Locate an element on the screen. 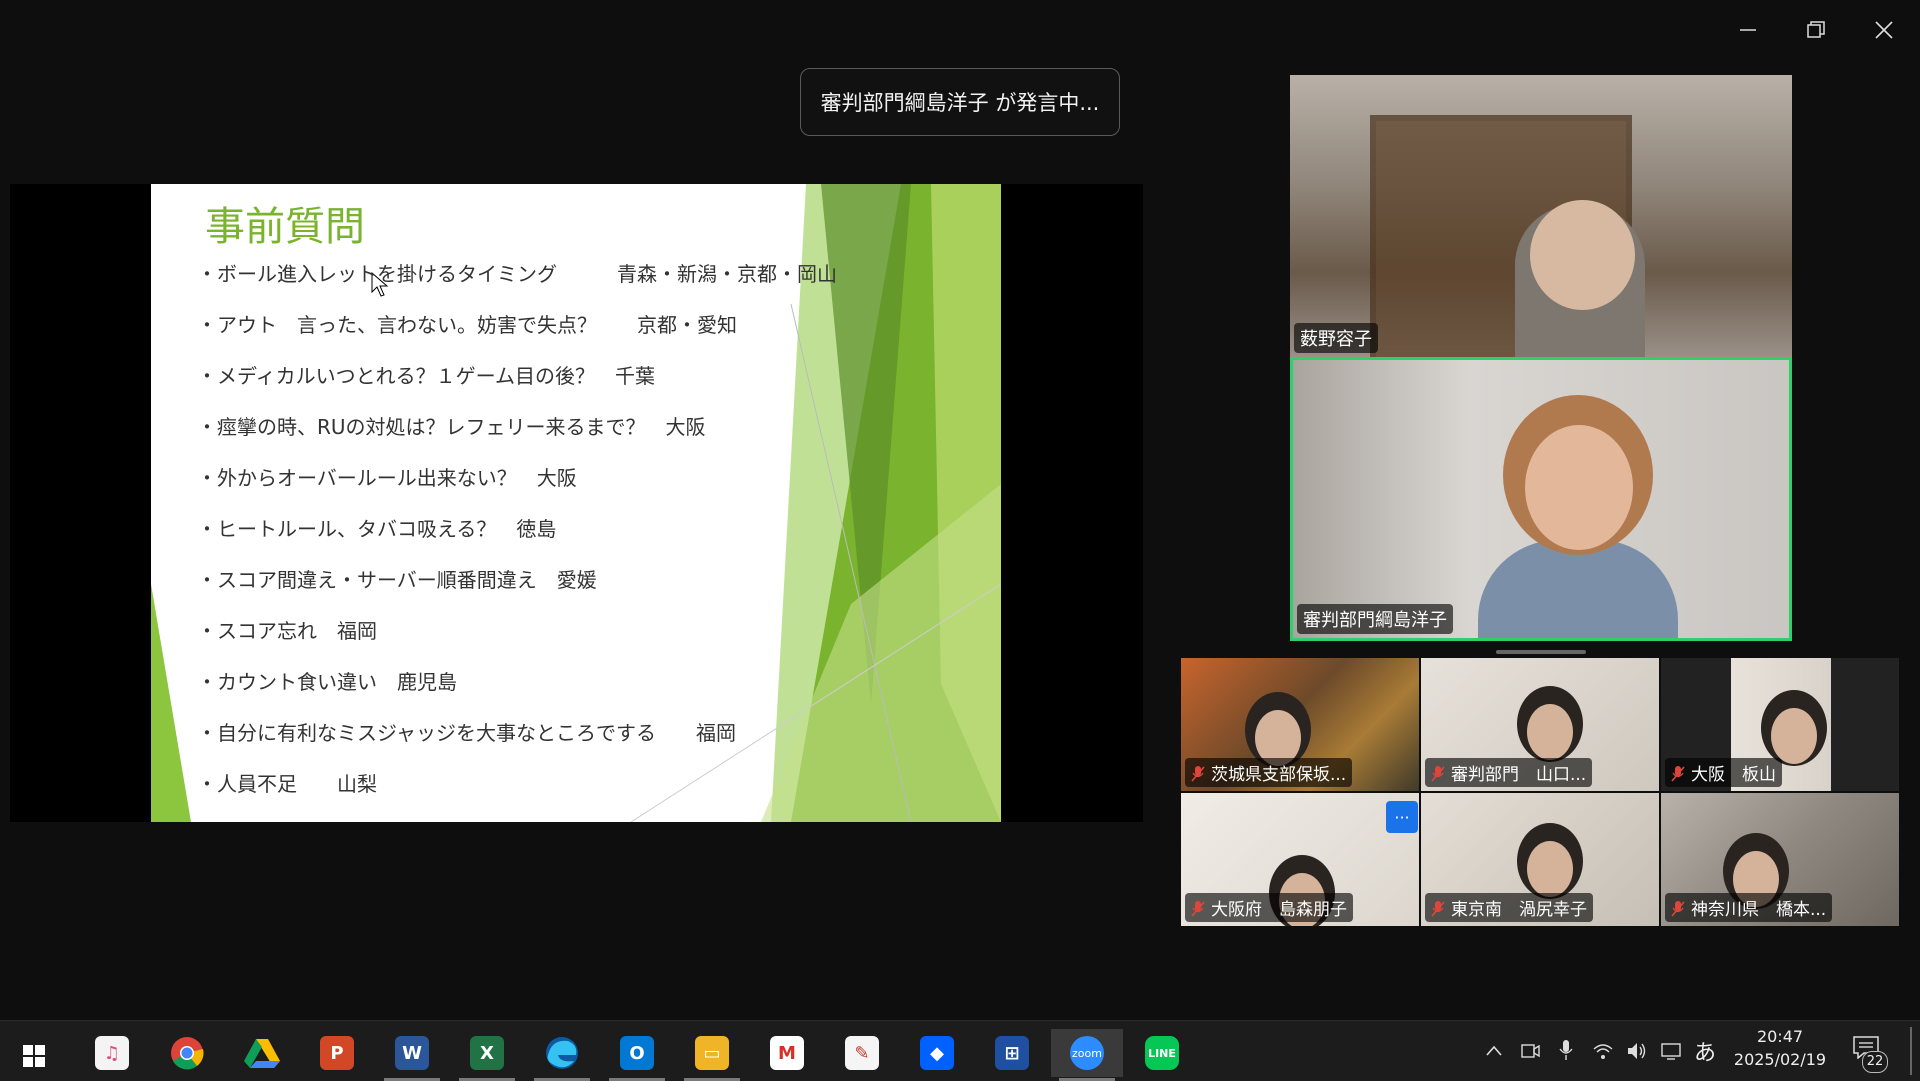 This screenshot has width=1920, height=1081. microphone-tray-icon is located at coordinates (1566, 1050).